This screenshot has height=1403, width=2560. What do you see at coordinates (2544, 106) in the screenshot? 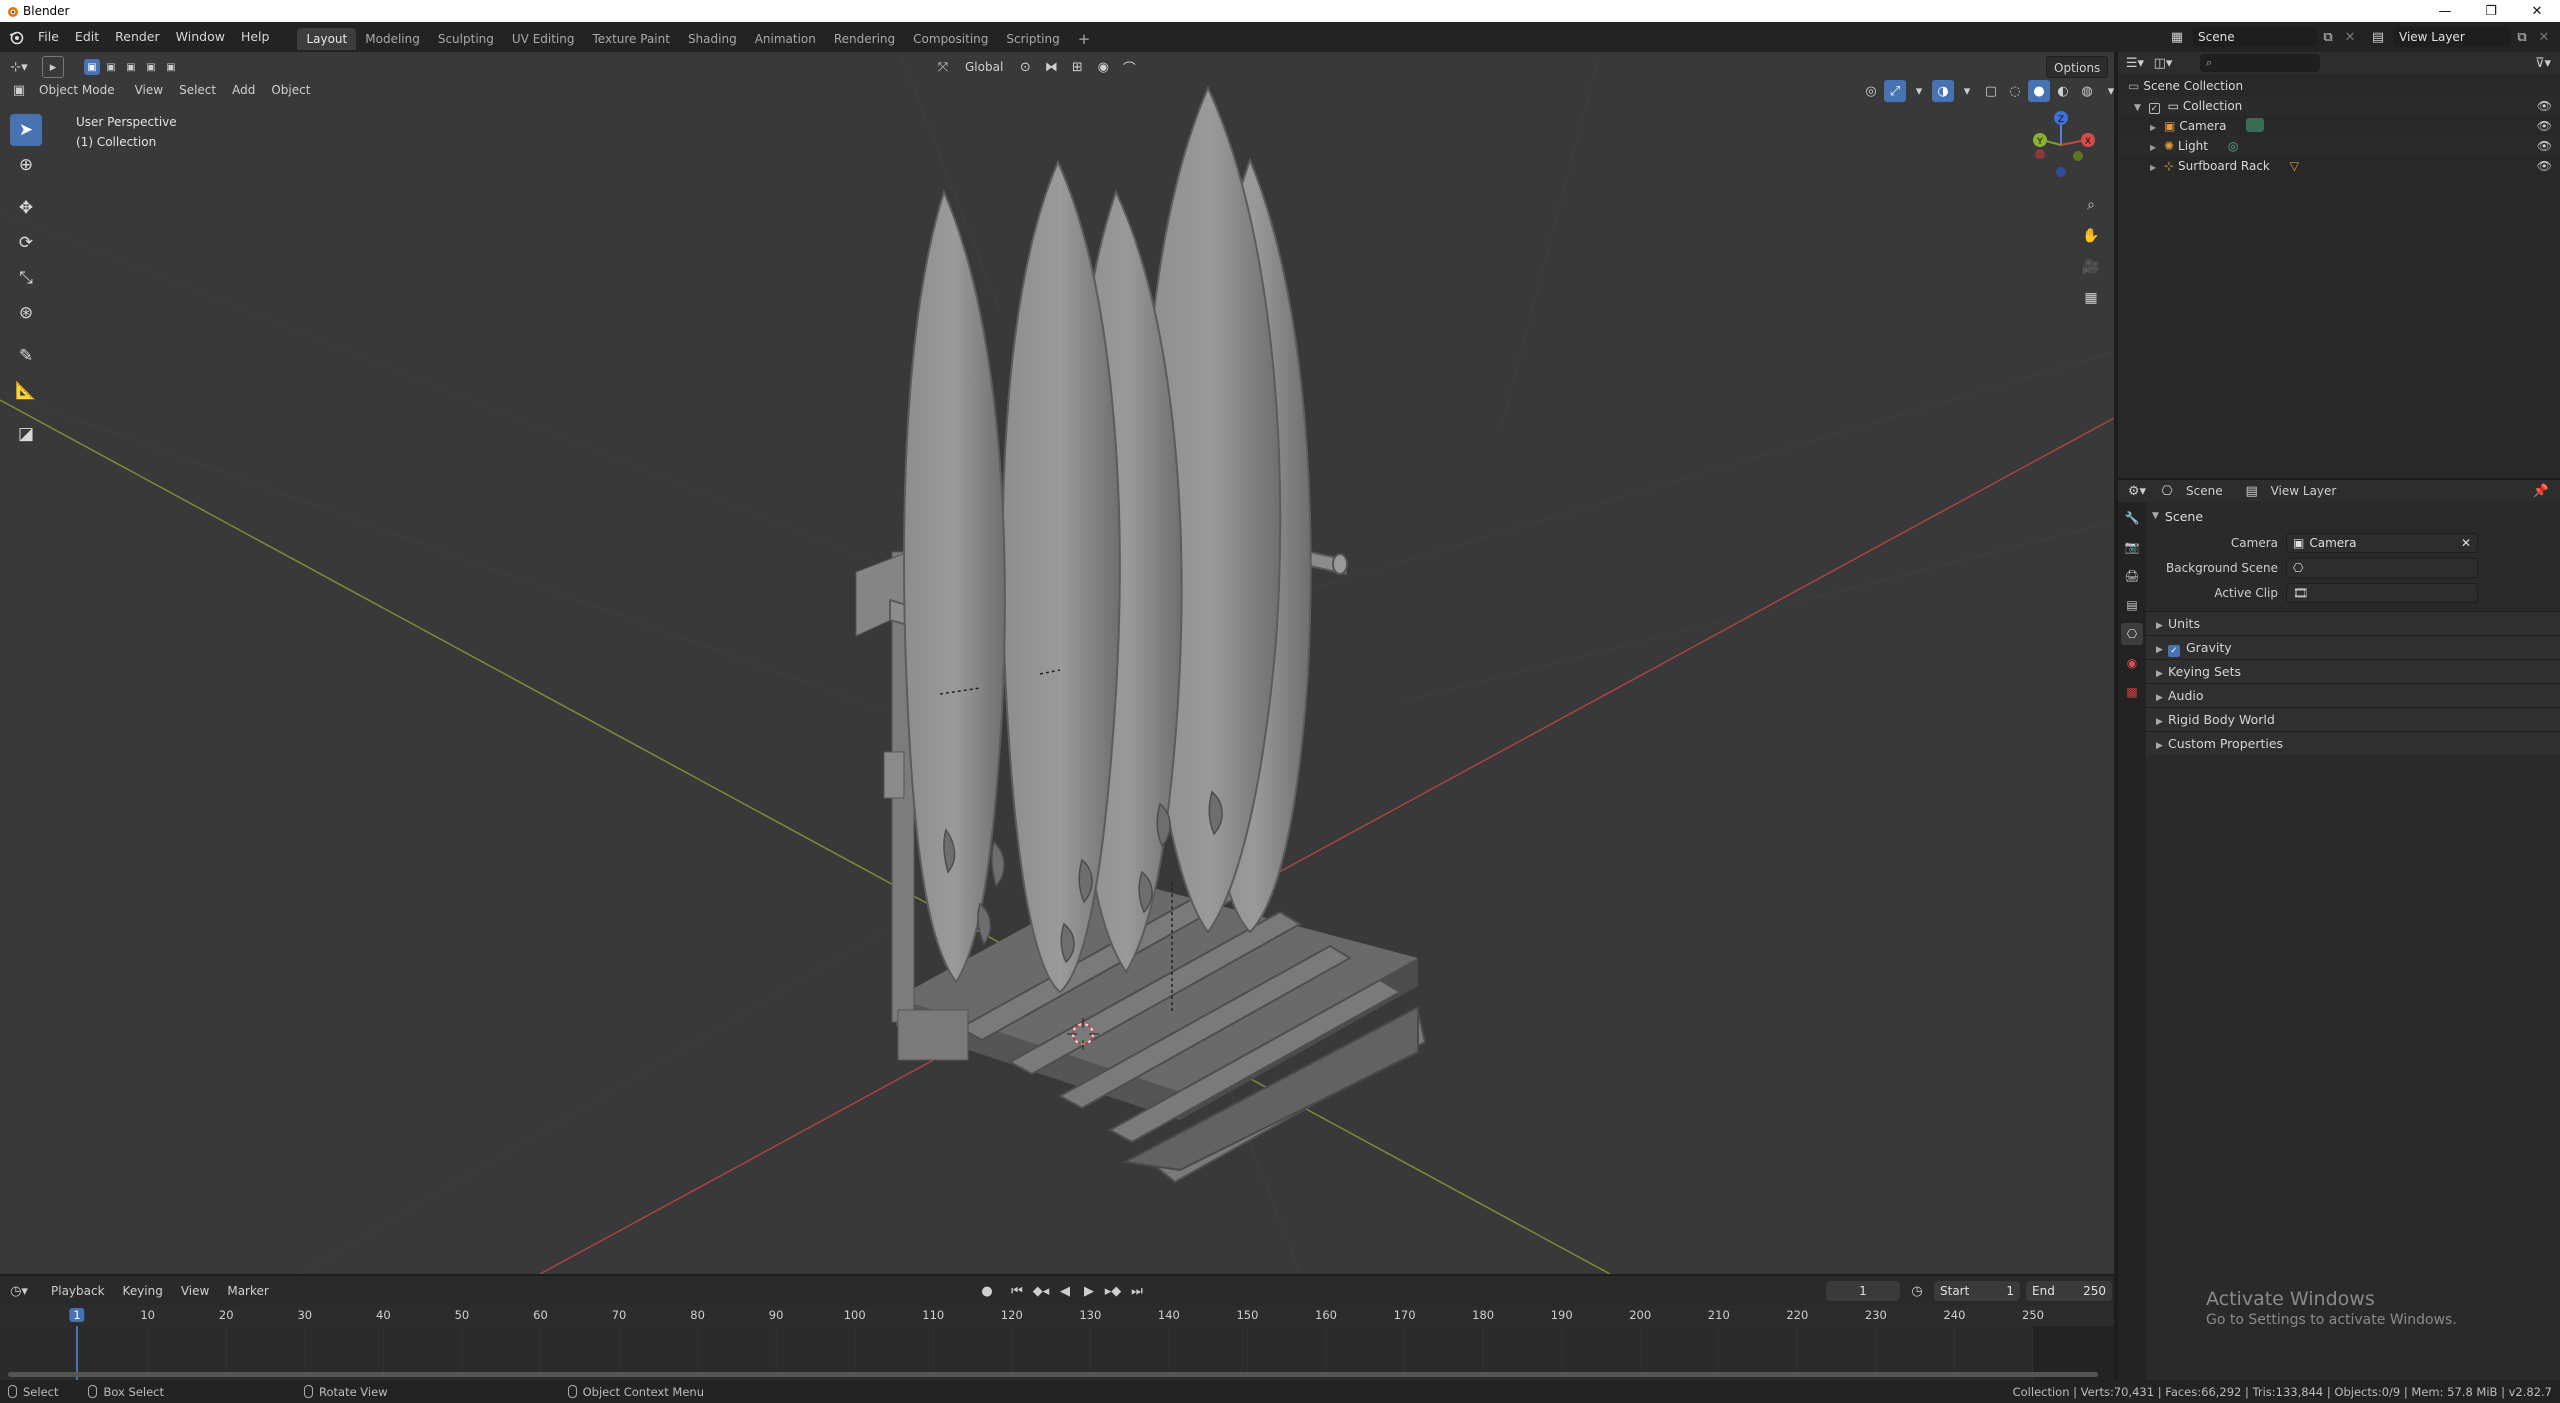
I see `collection-visibility-eye-icon: 👁` at bounding box center [2544, 106].